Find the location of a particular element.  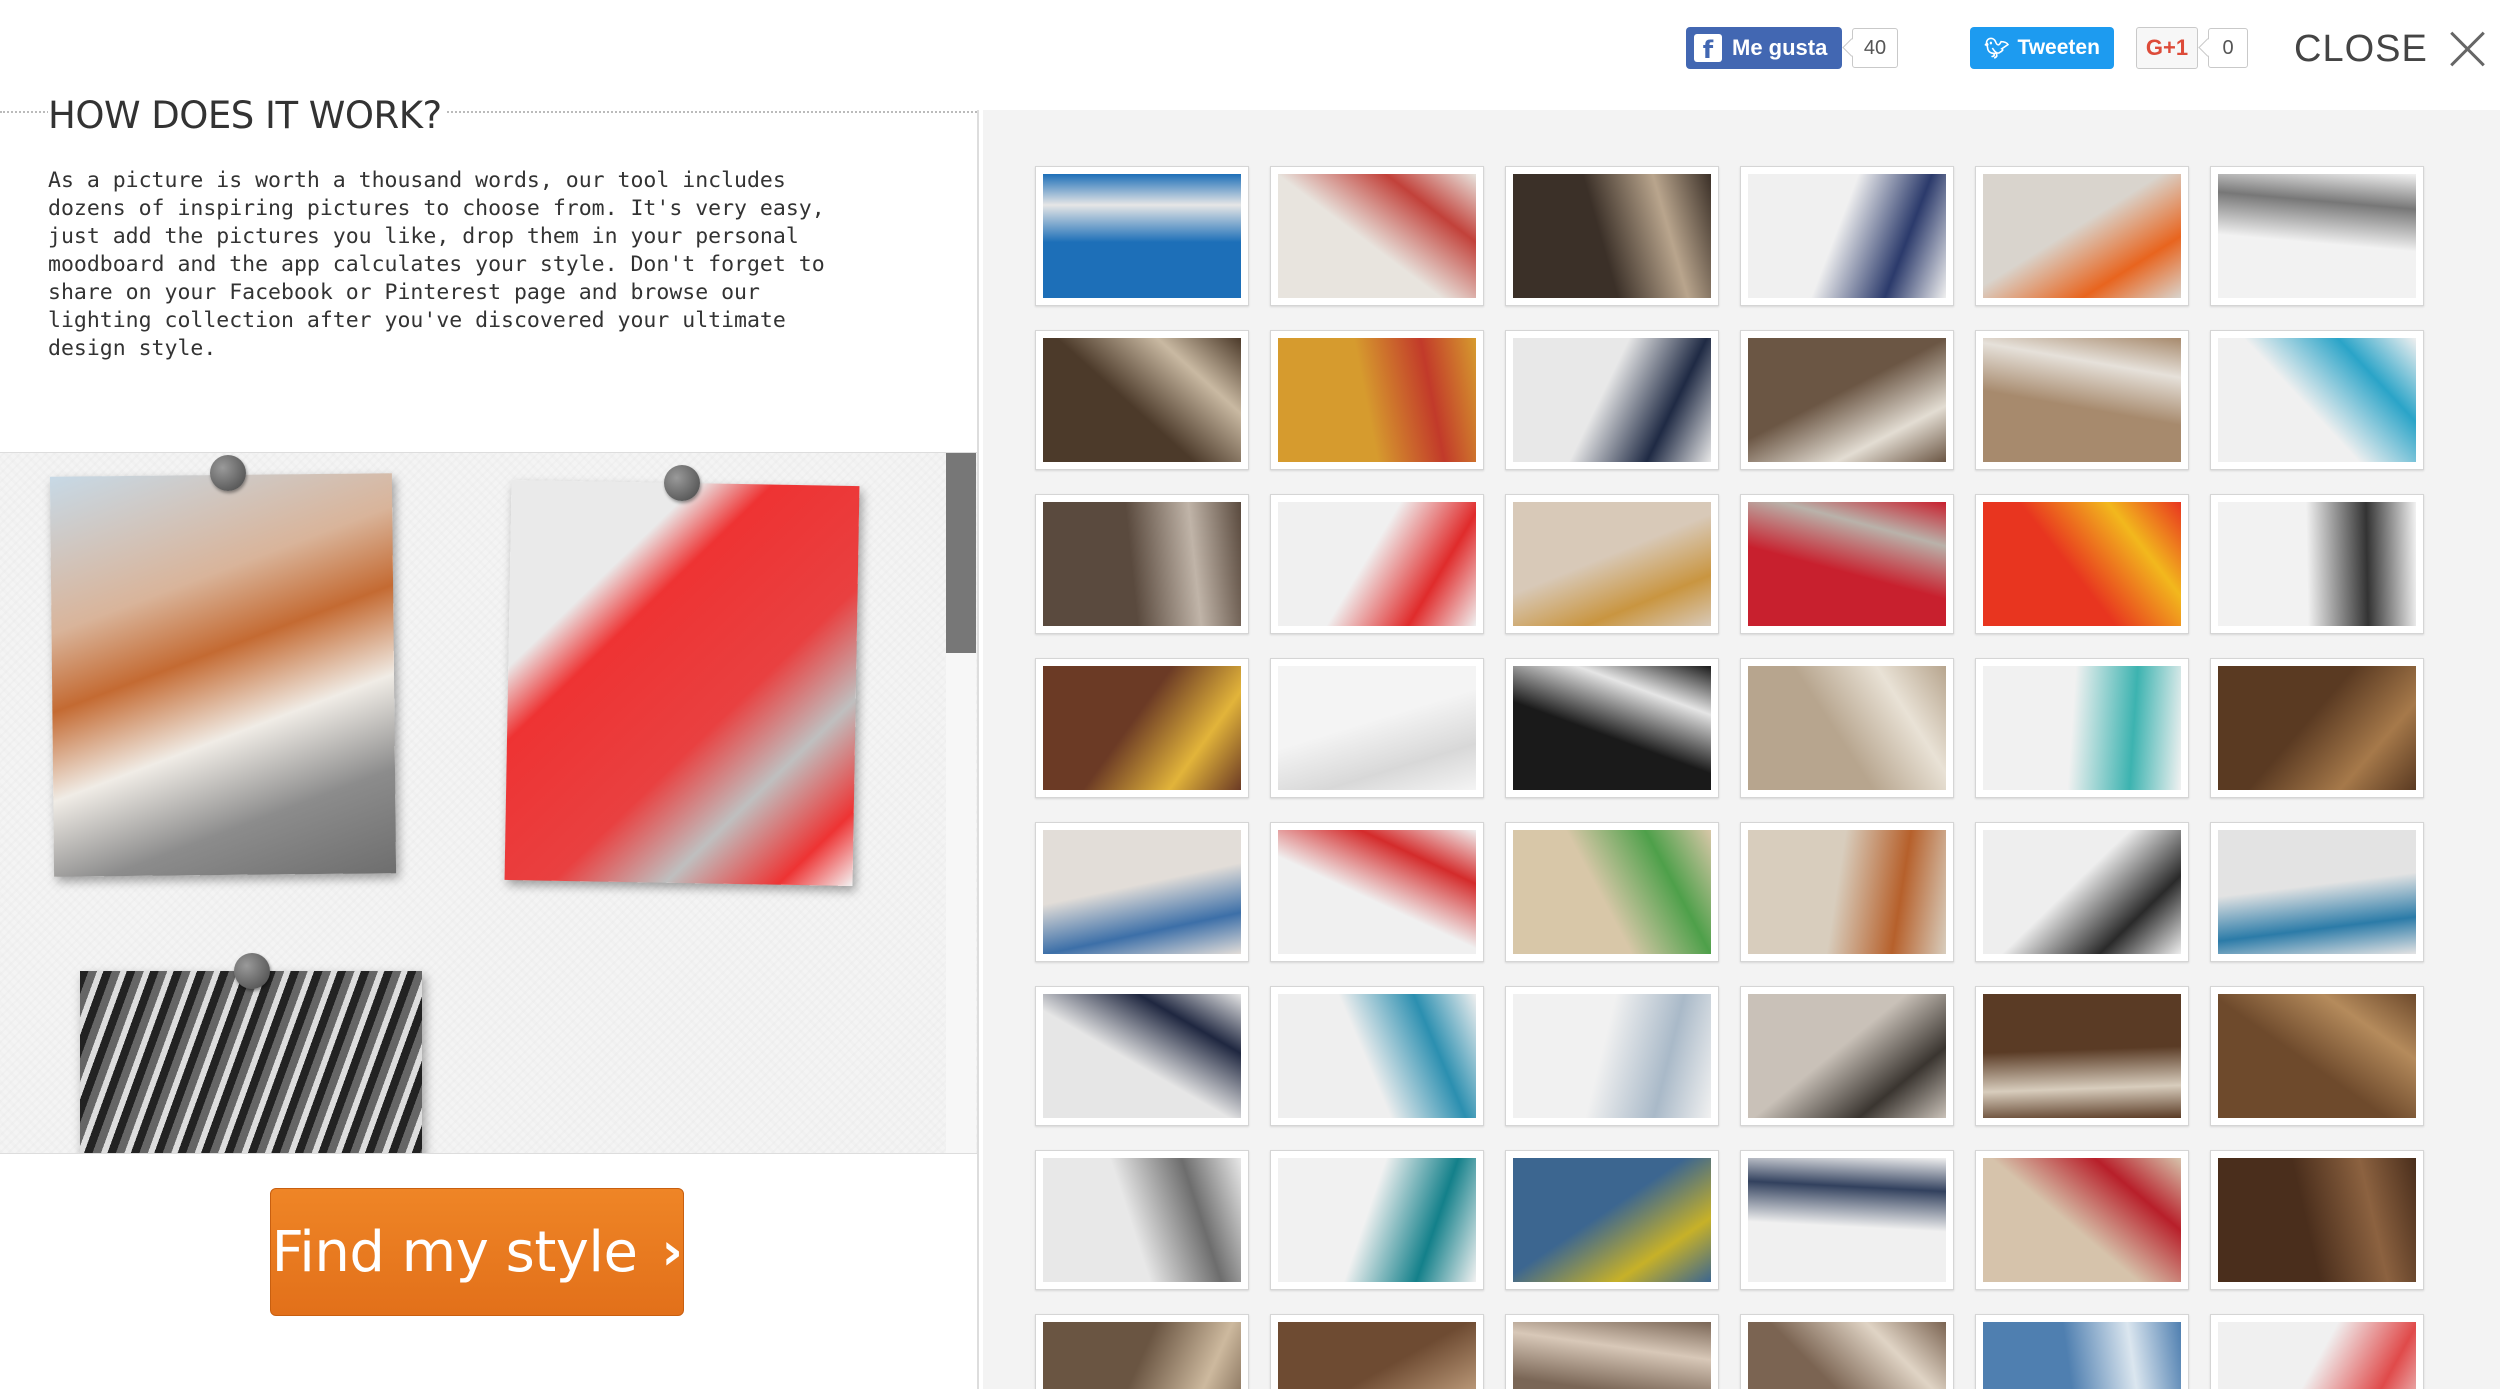

gallery-thumb-yellow-mug-red-tray is located at coordinates (2082, 564).